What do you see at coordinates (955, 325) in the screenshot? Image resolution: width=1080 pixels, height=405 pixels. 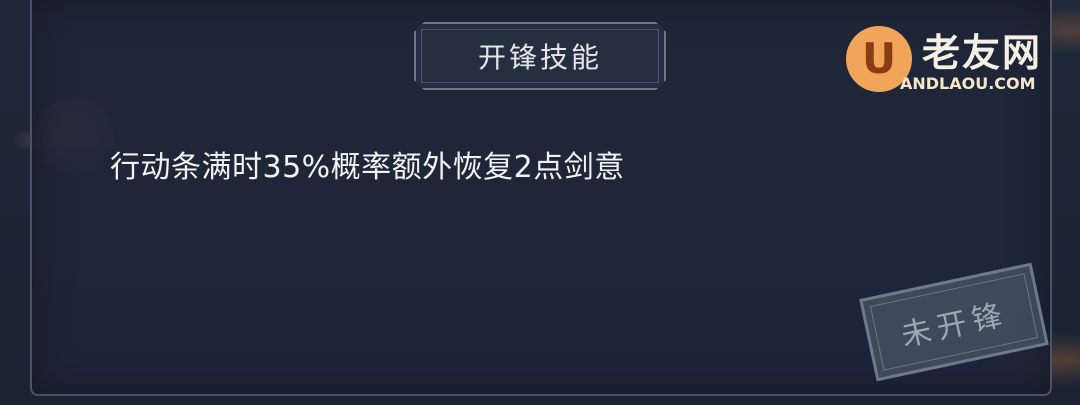 I see `stamp-text: 未开锋` at bounding box center [955, 325].